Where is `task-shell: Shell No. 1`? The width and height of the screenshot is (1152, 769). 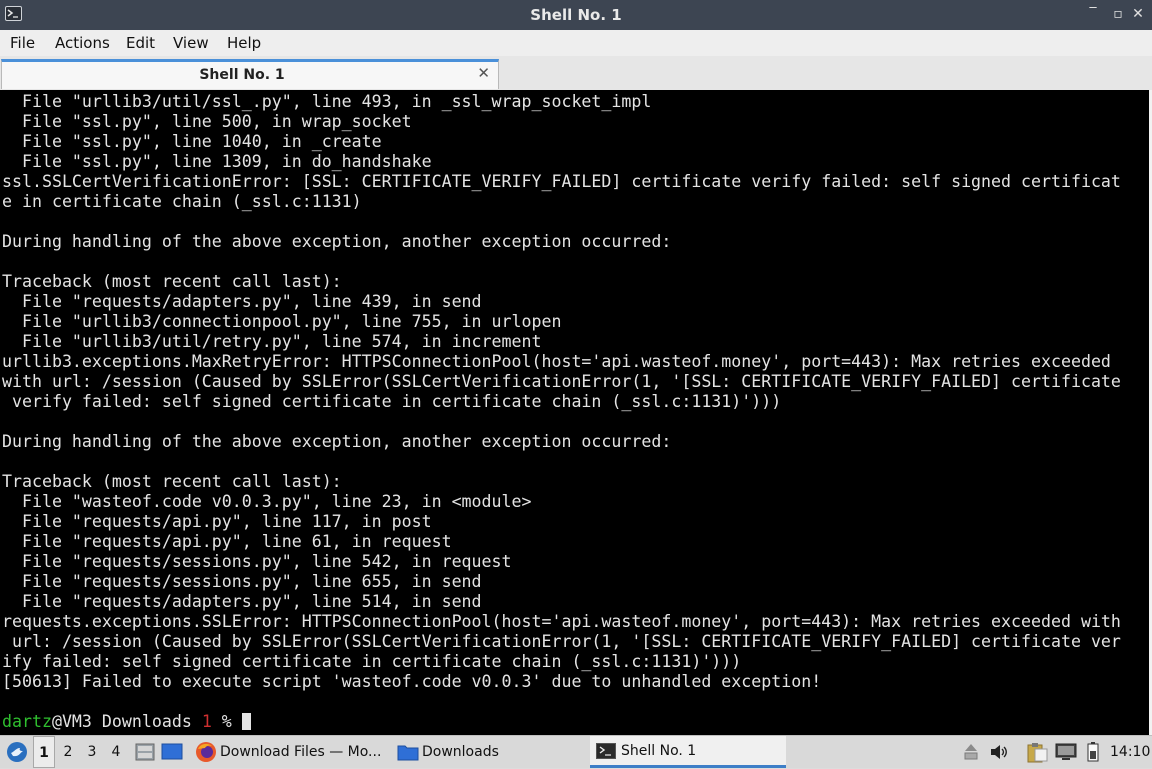 task-shell: Shell No. 1 is located at coordinates (688, 752).